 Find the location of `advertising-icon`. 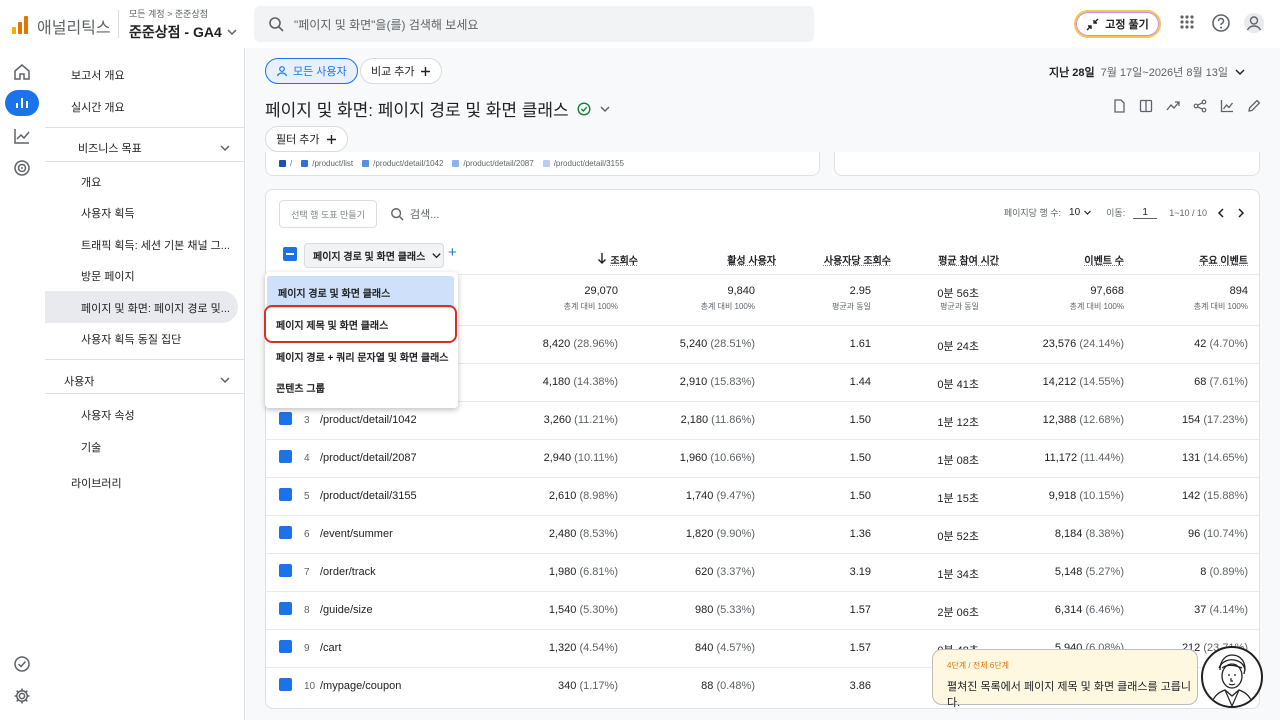

advertising-icon is located at coordinates (22, 168).